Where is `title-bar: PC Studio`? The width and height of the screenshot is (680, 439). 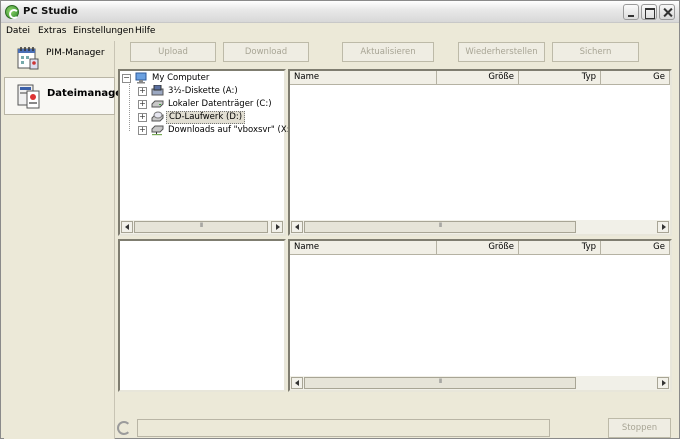
title-bar: PC Studio is located at coordinates (340, 12).